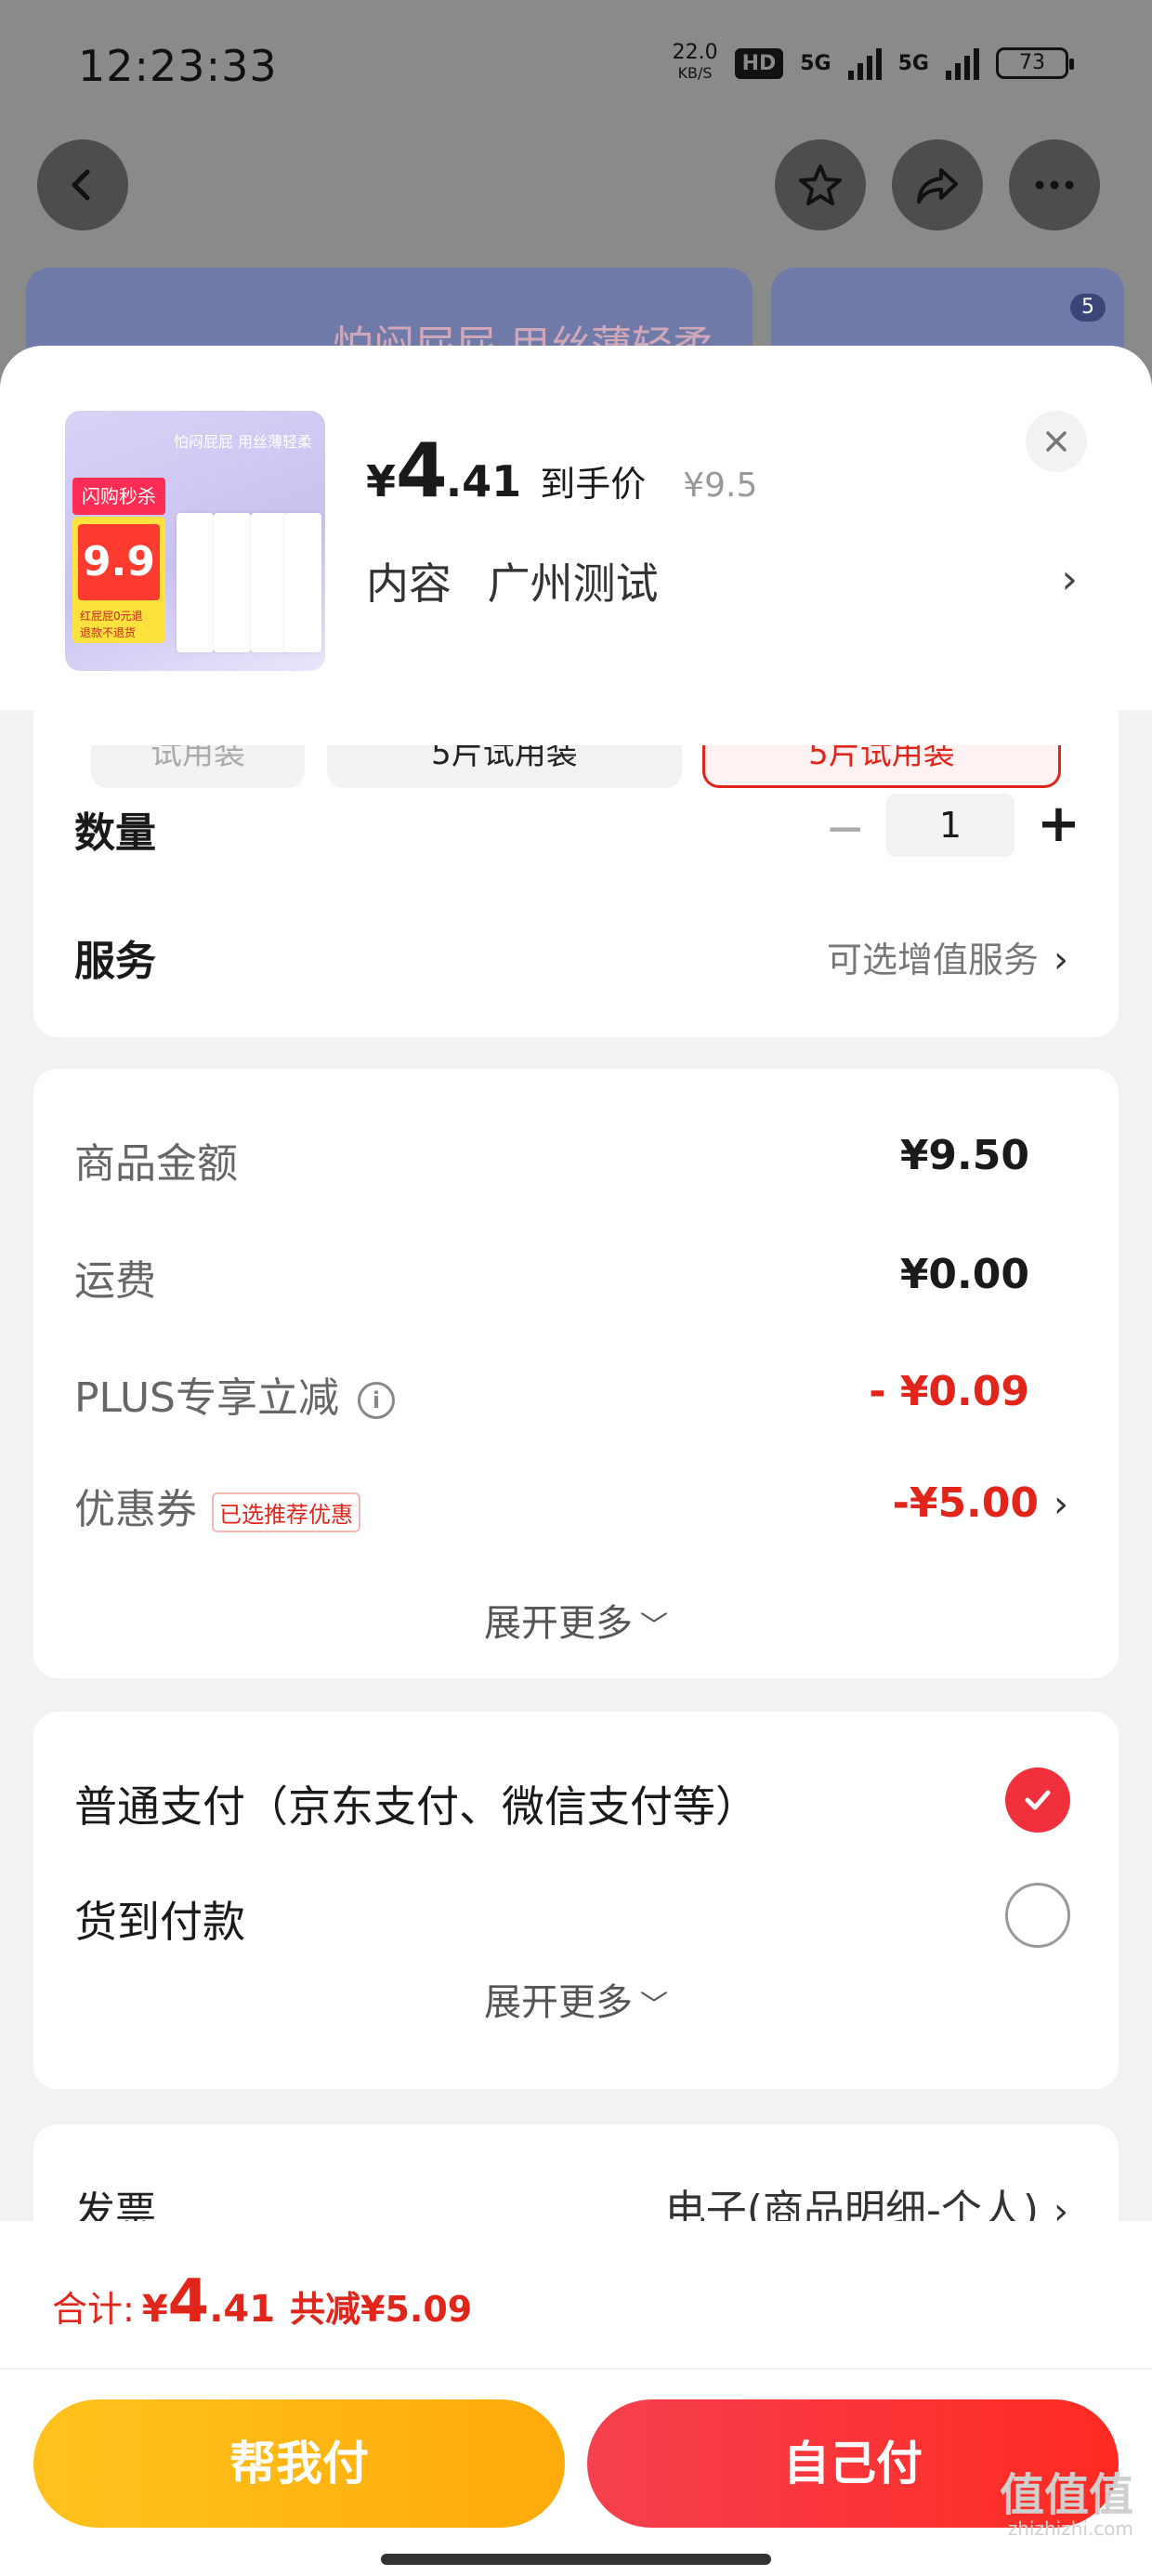 The height and width of the screenshot is (2576, 1152). I want to click on quantity-plus-button: +, so click(1058, 824).